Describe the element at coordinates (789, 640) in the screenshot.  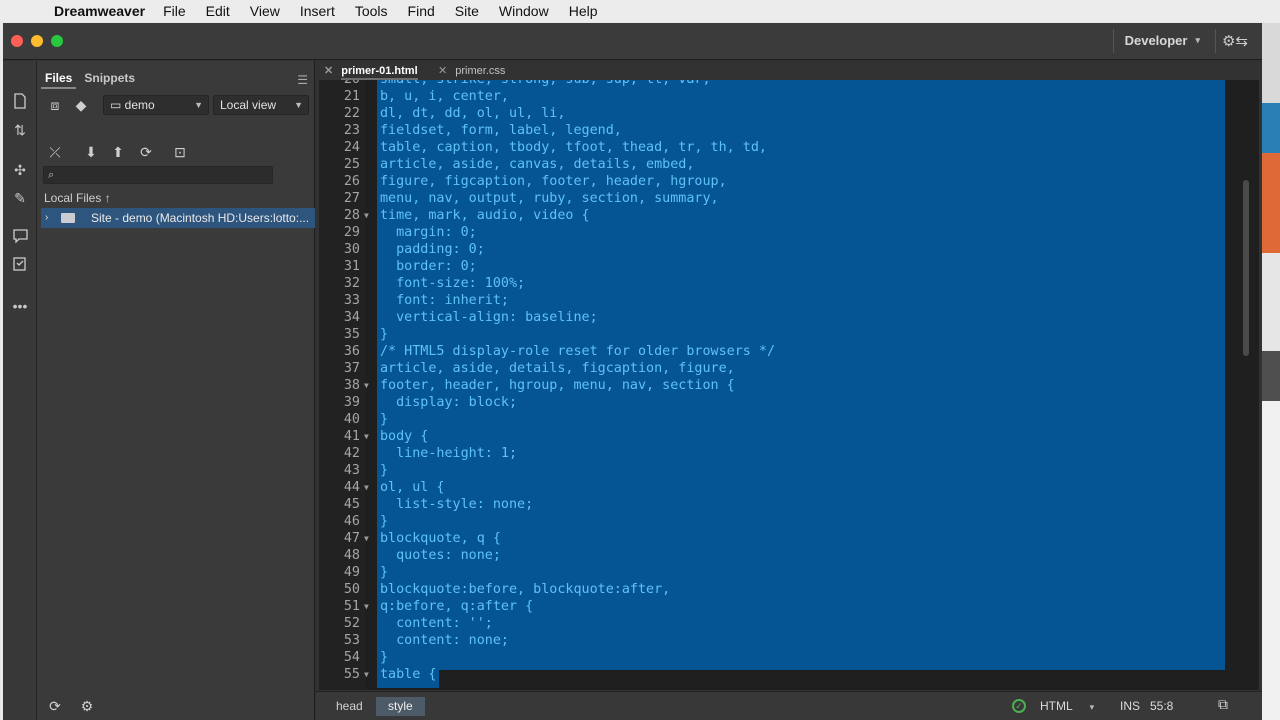
I see `code-line: 53 content: none;` at that location.